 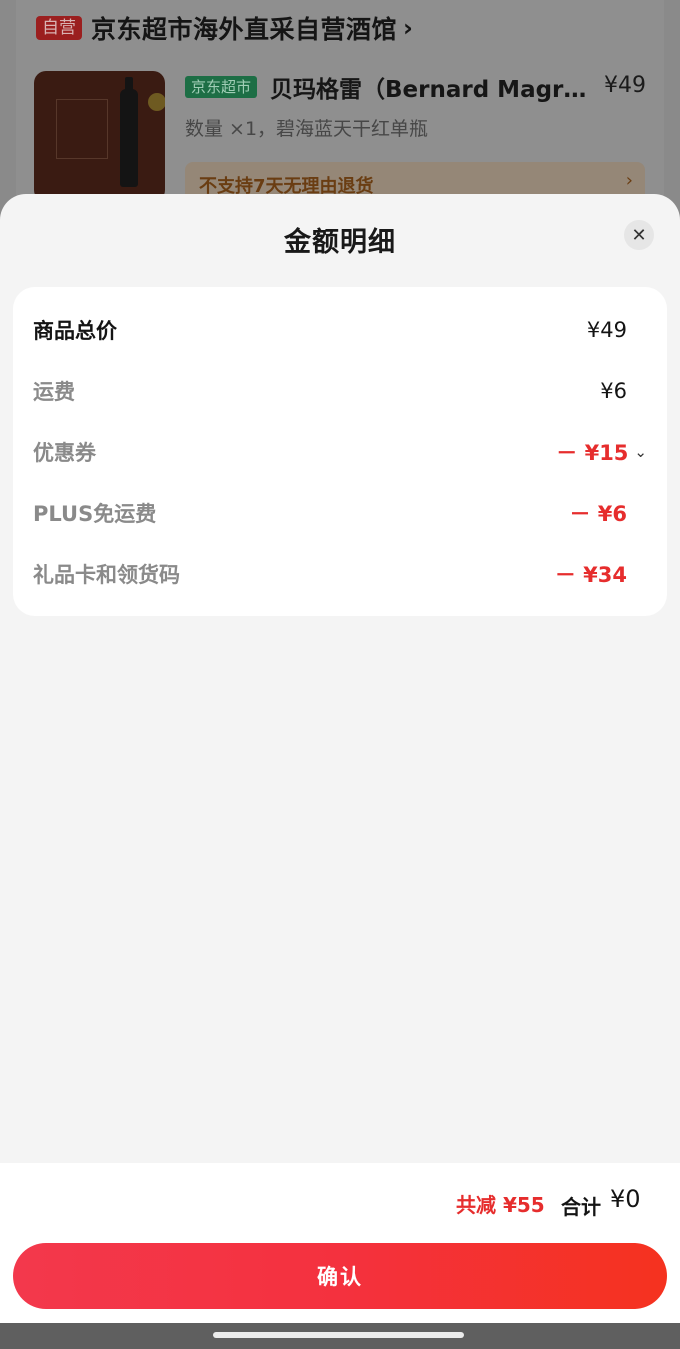 What do you see at coordinates (598, 514) in the screenshot?
I see `plus-free-shipping-value: － ¥6` at bounding box center [598, 514].